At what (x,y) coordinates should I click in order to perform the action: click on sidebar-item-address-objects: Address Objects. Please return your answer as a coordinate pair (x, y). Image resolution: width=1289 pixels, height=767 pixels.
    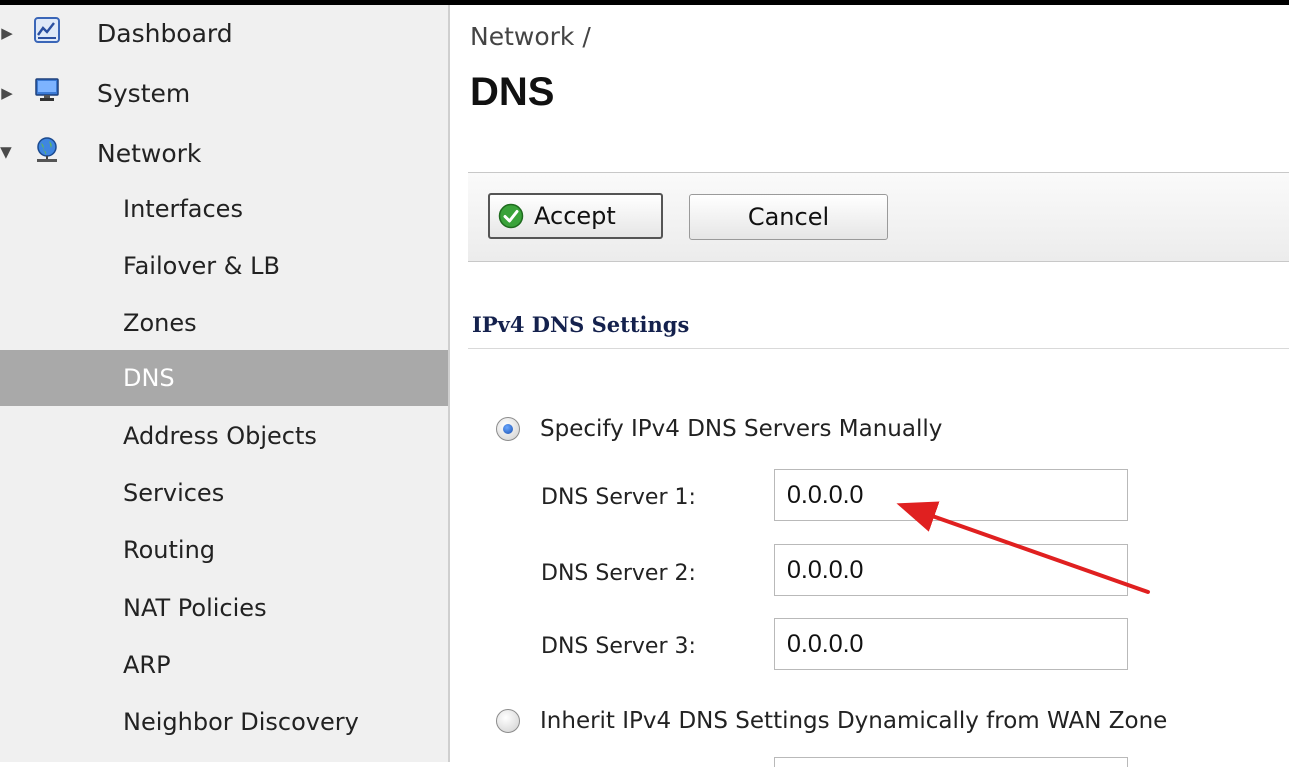
    Looking at the image, I should click on (224, 436).